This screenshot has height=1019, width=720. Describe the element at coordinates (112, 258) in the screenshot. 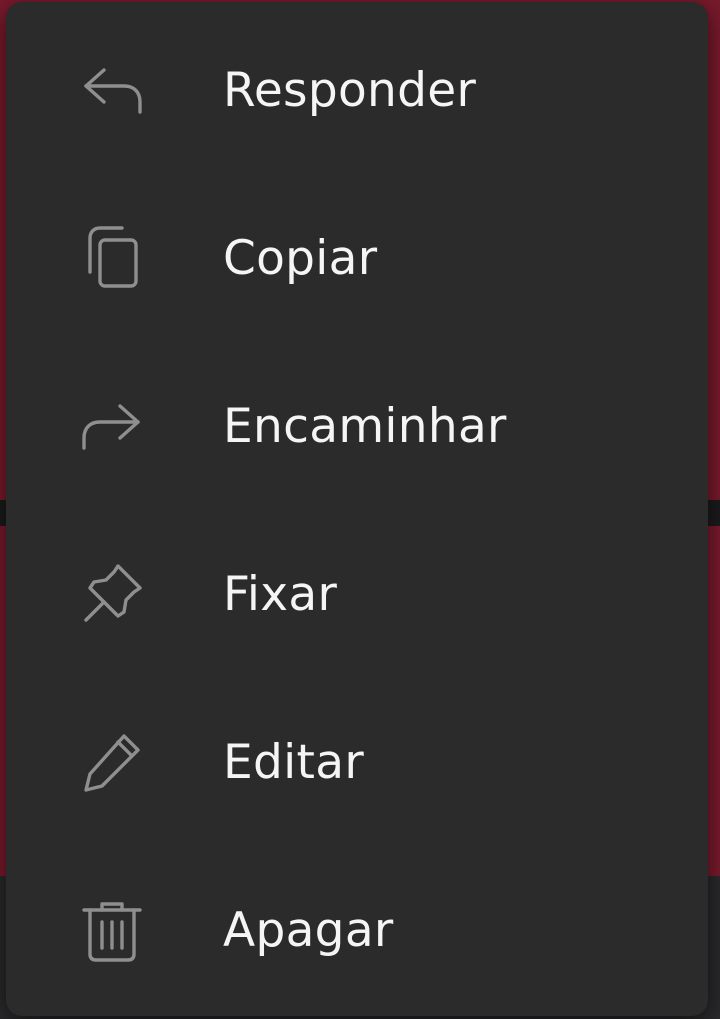

I see `copy-icon` at that location.